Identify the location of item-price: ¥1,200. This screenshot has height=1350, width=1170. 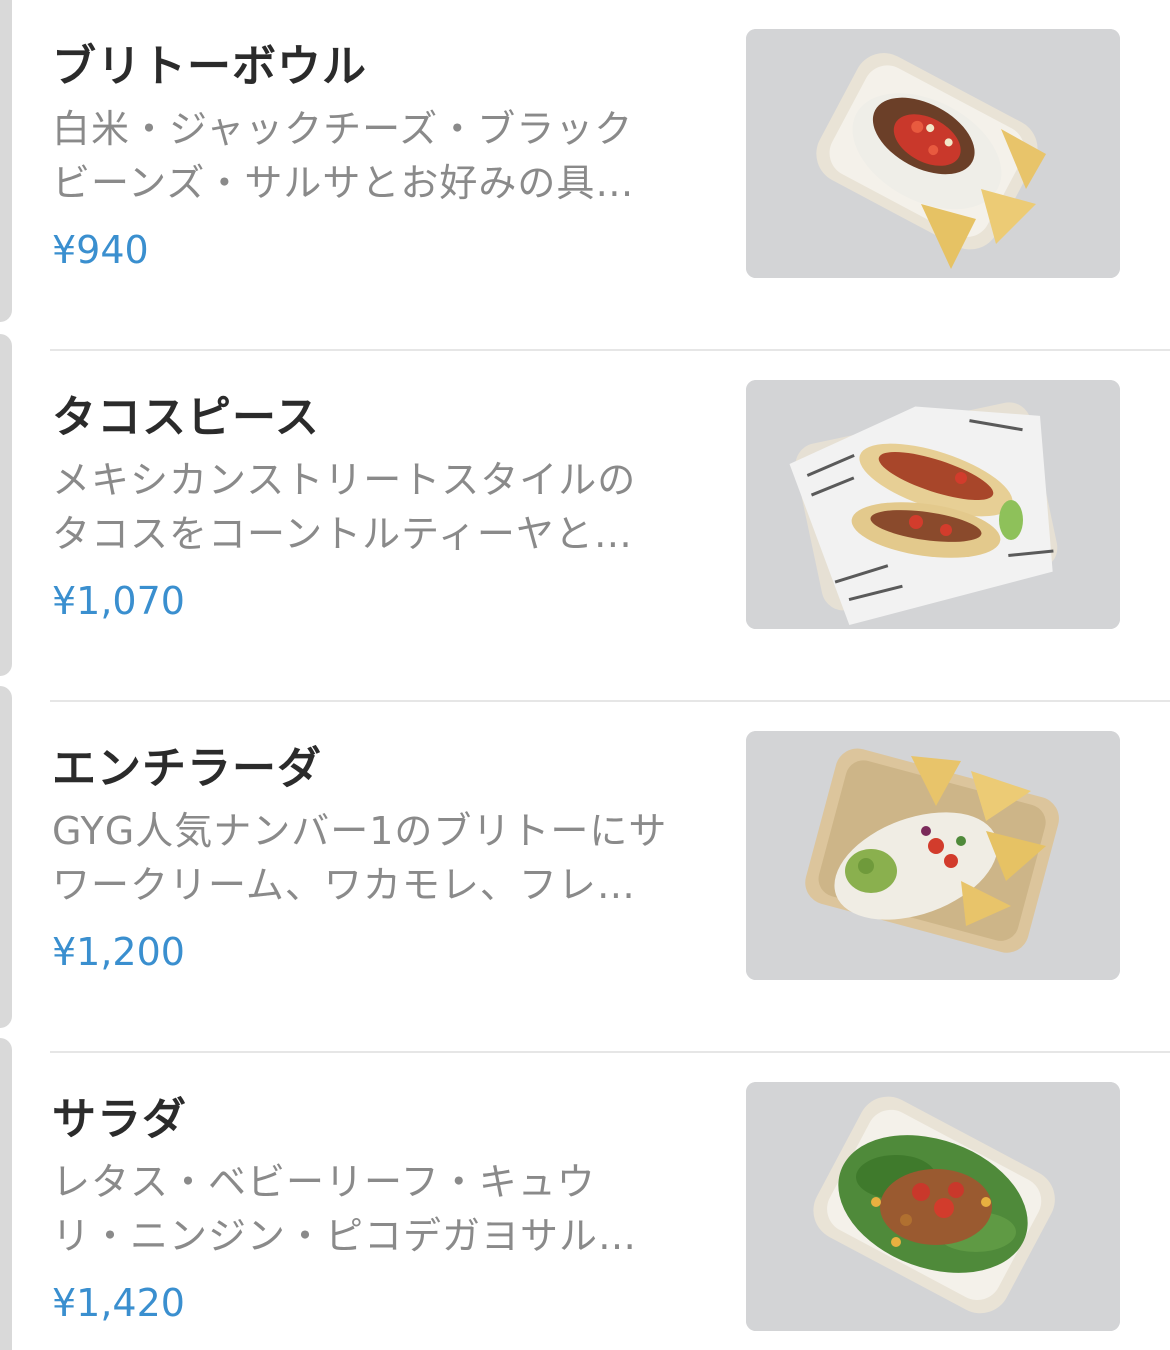
(118, 952).